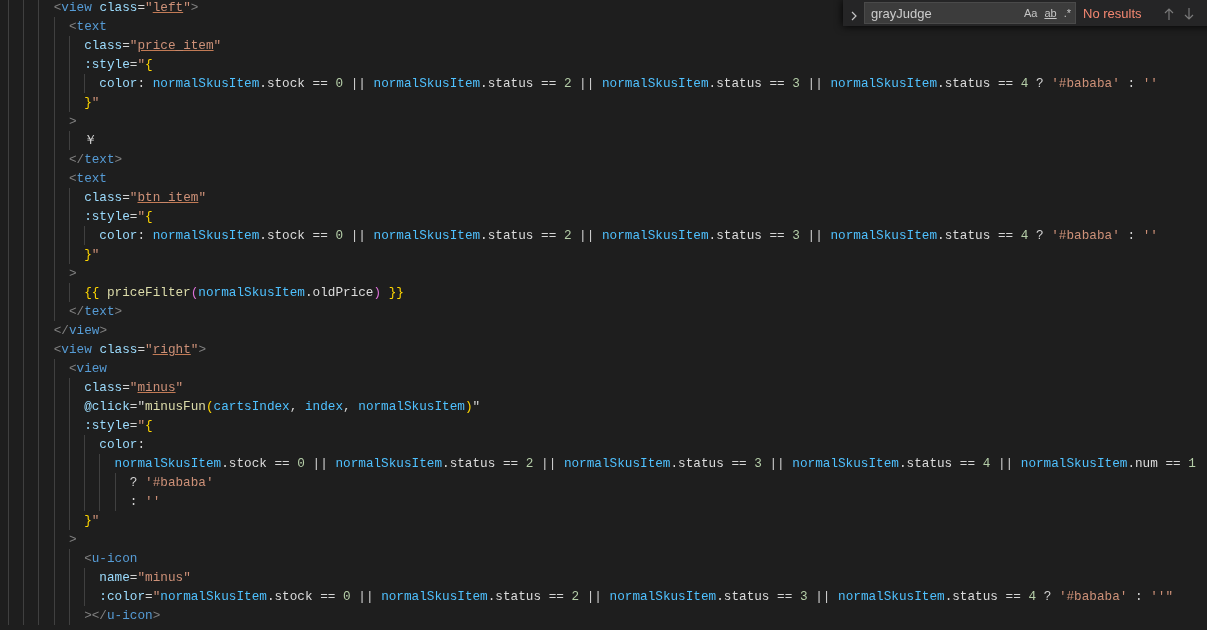  Describe the element at coordinates (145, 577) in the screenshot. I see `code-line: name="minus"` at that location.